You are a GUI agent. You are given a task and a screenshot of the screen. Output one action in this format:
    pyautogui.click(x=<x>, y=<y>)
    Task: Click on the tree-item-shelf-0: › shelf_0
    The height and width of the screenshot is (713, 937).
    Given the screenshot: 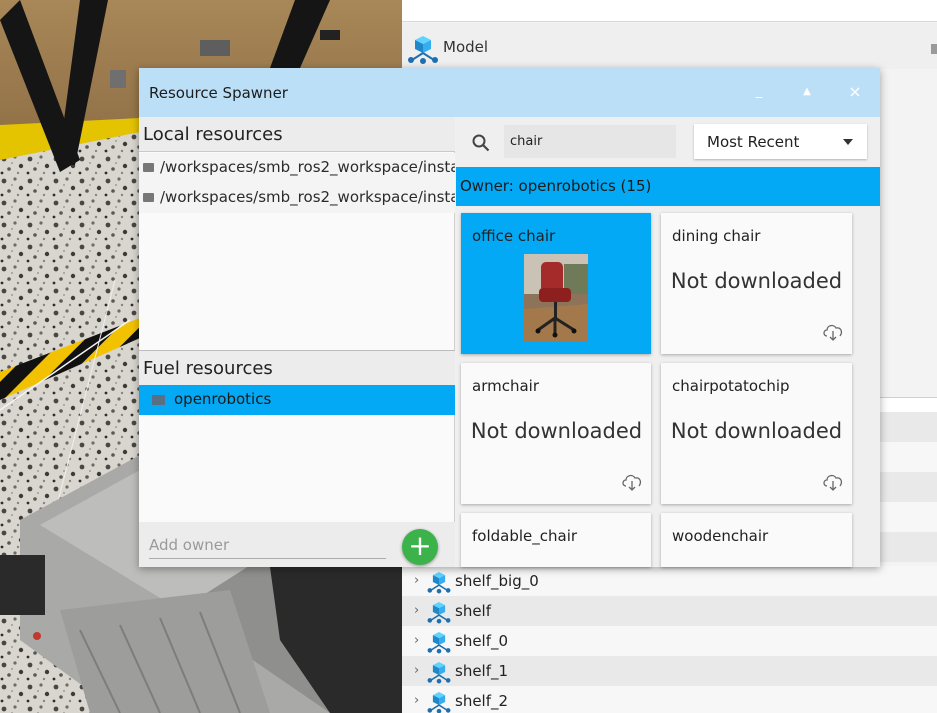 What is the action you would take?
    pyautogui.click(x=669, y=641)
    